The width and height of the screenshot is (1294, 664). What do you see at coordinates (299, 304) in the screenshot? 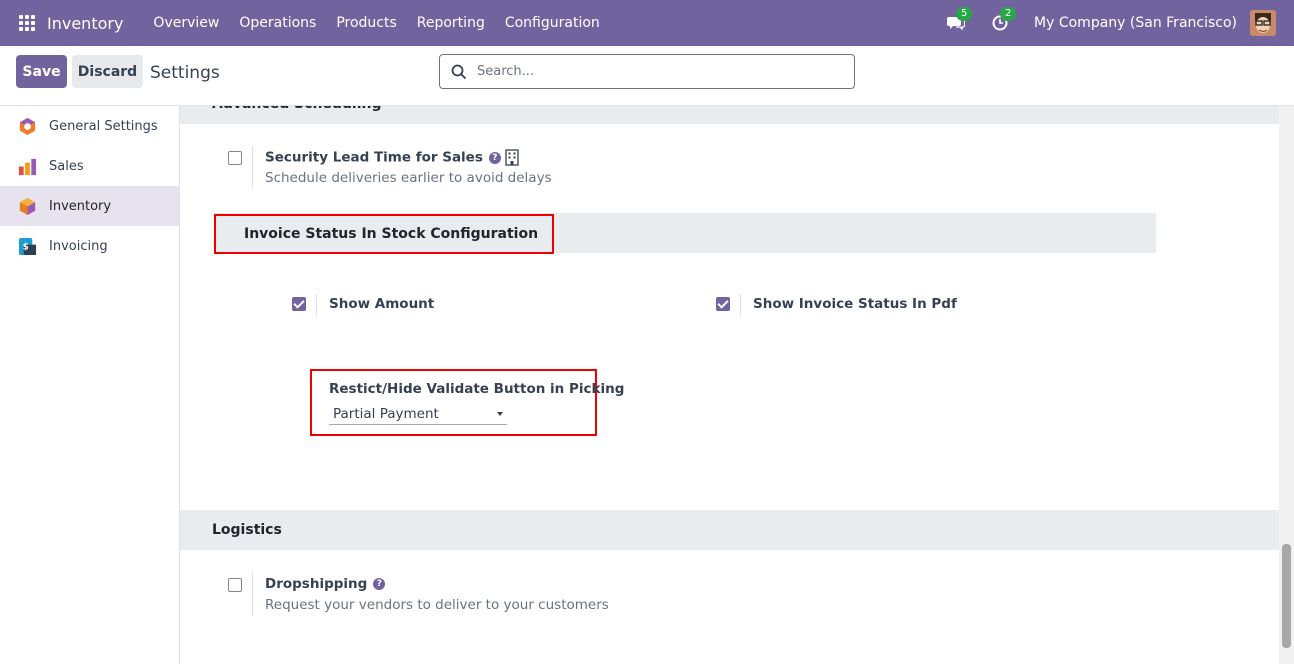
I see `show-amount-checkbox` at bounding box center [299, 304].